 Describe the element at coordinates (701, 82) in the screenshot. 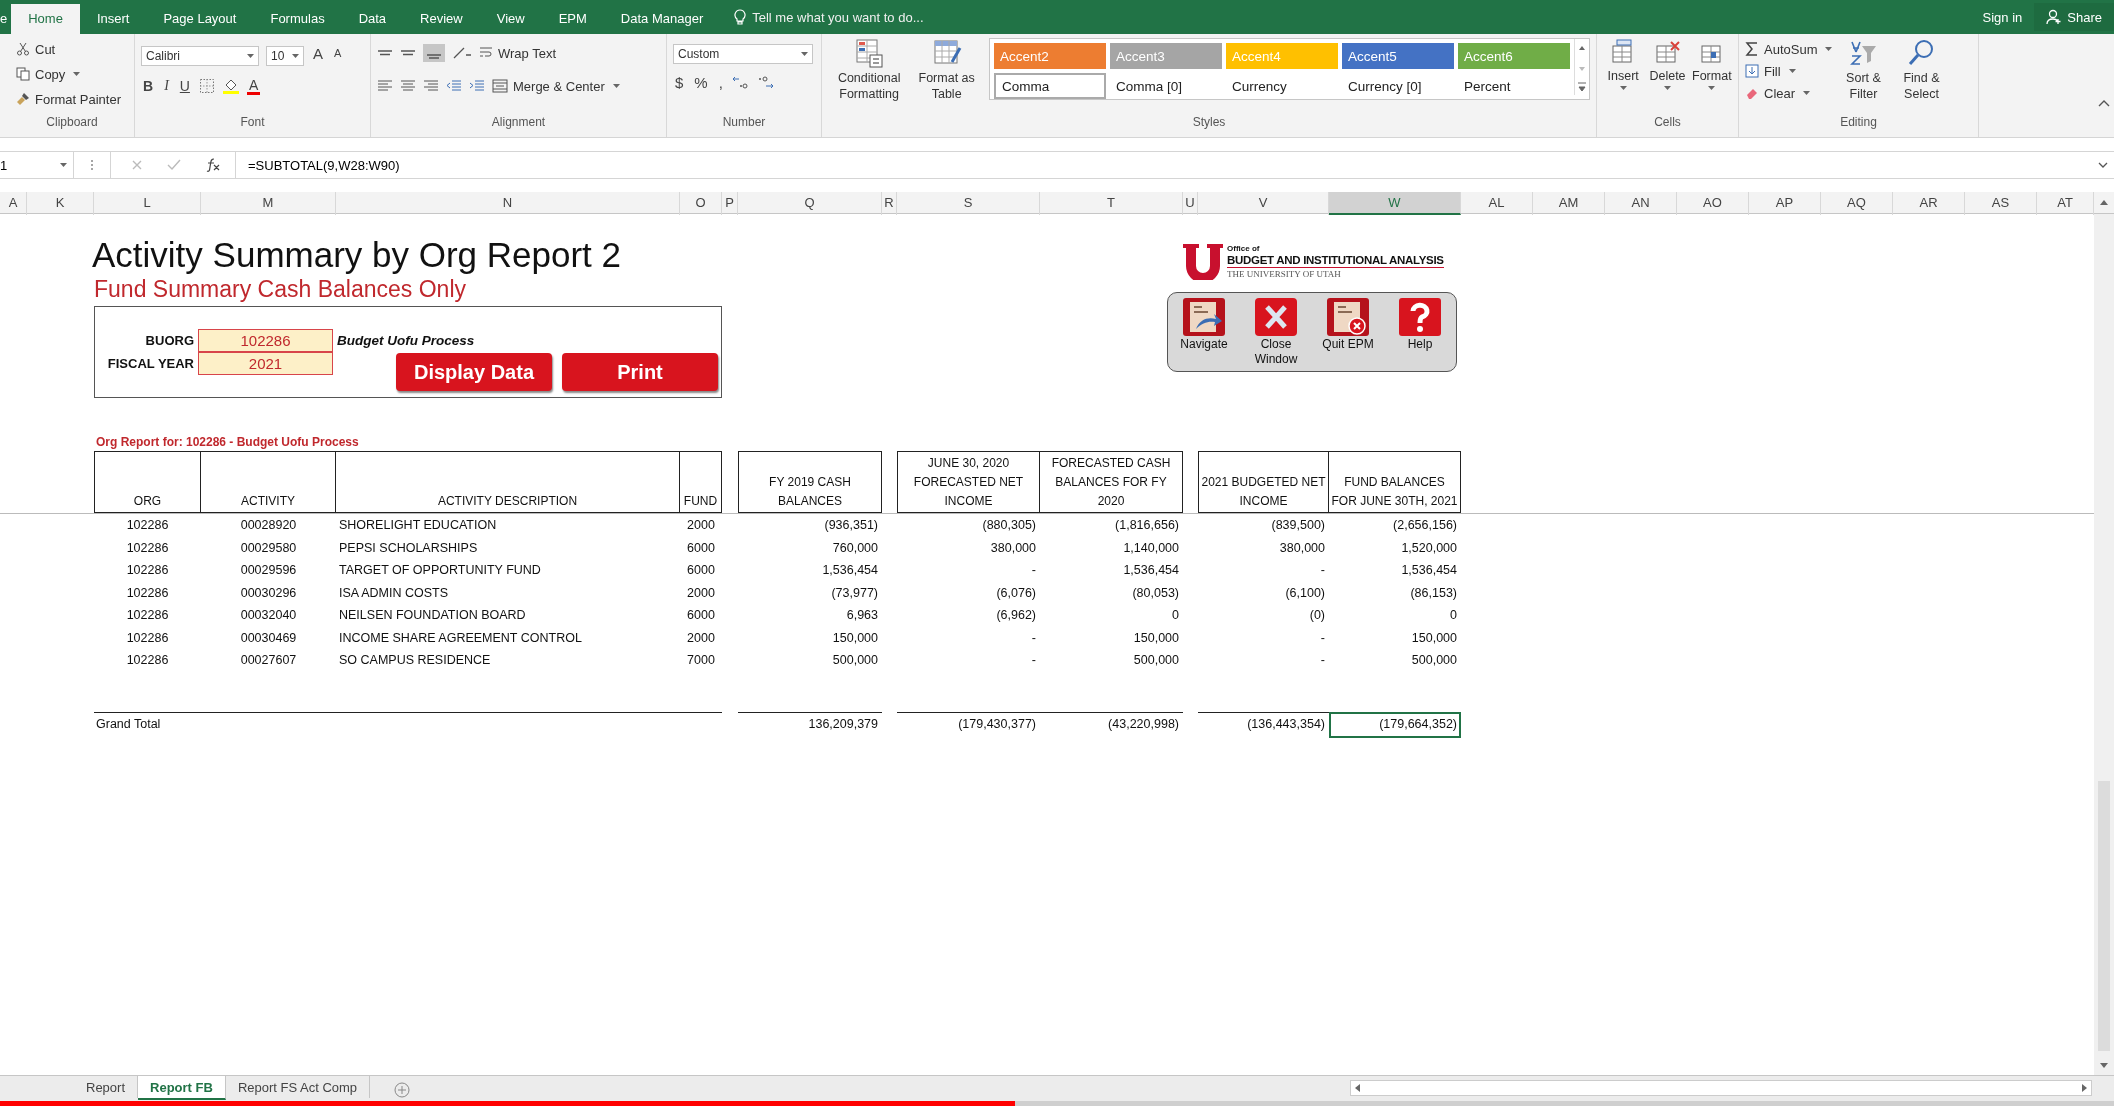

I see `percent-button: %` at that location.